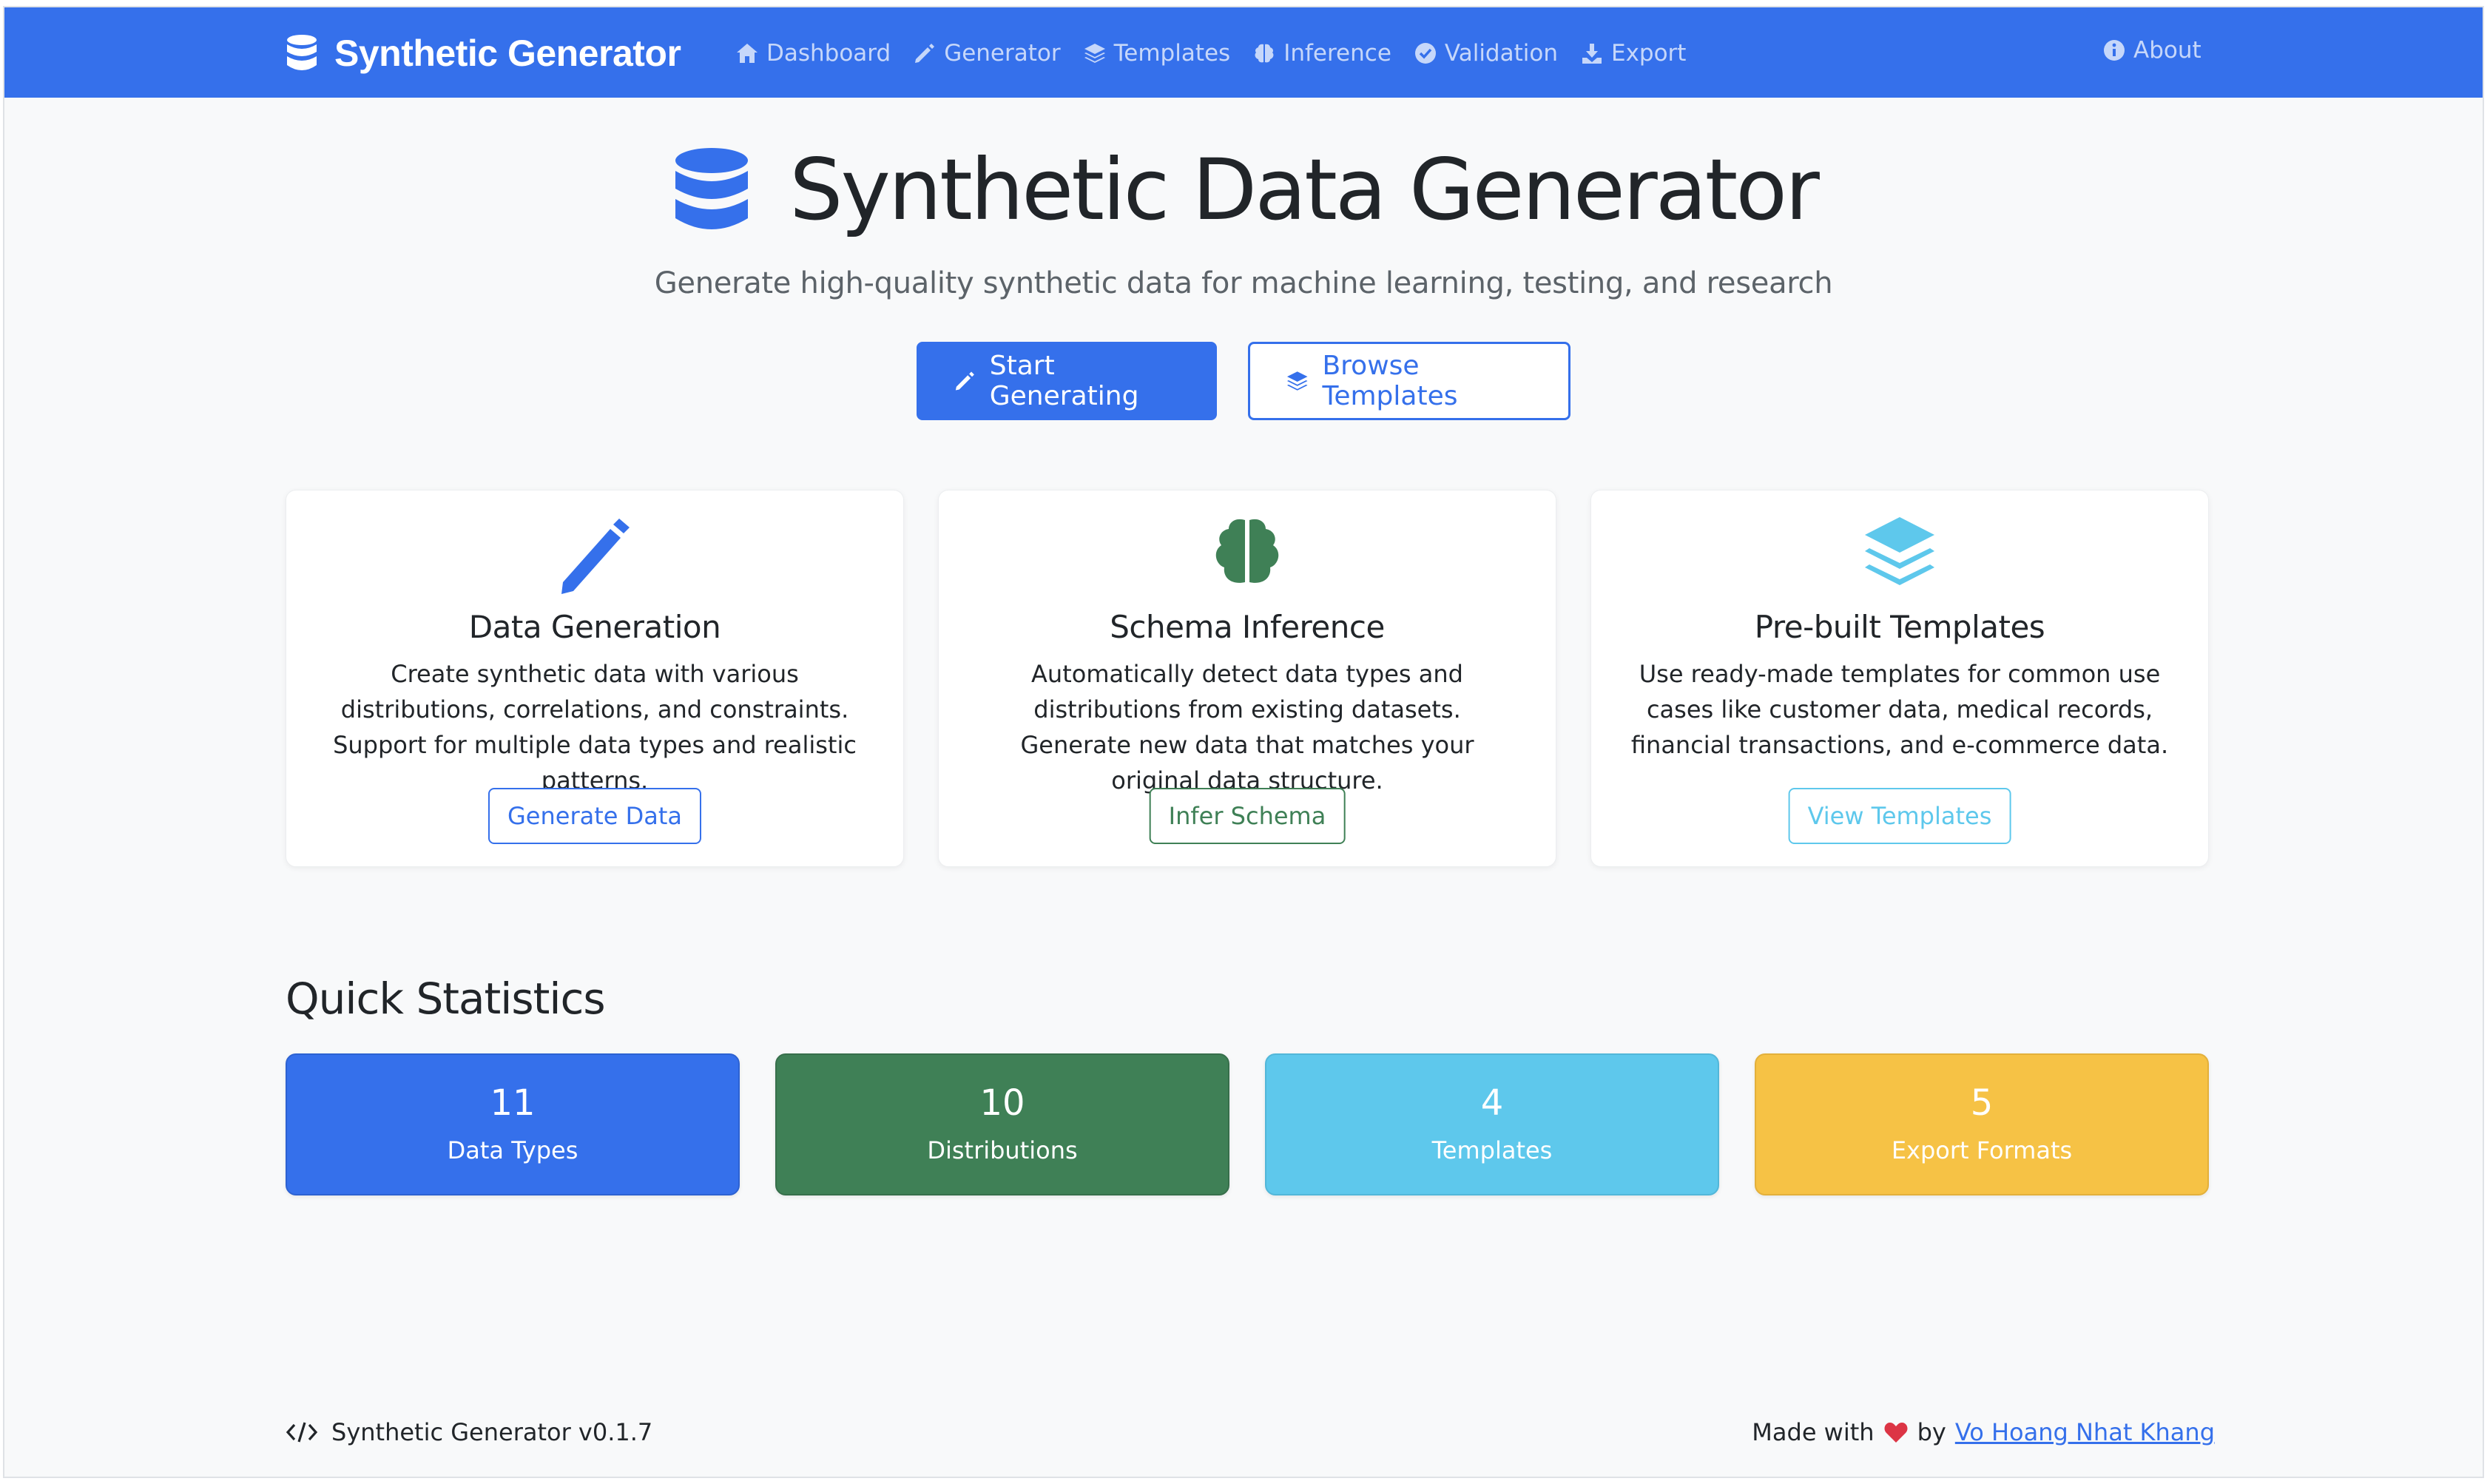  I want to click on stat-card-templates: 4 Templates, so click(1492, 1124).